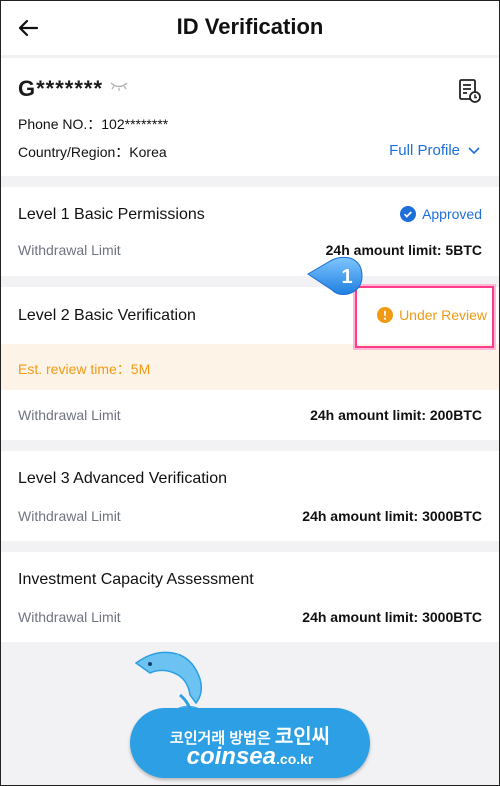 Image resolution: width=500 pixels, height=786 pixels. Describe the element at coordinates (346, 277) in the screenshot. I see `callout-number: 1` at that location.